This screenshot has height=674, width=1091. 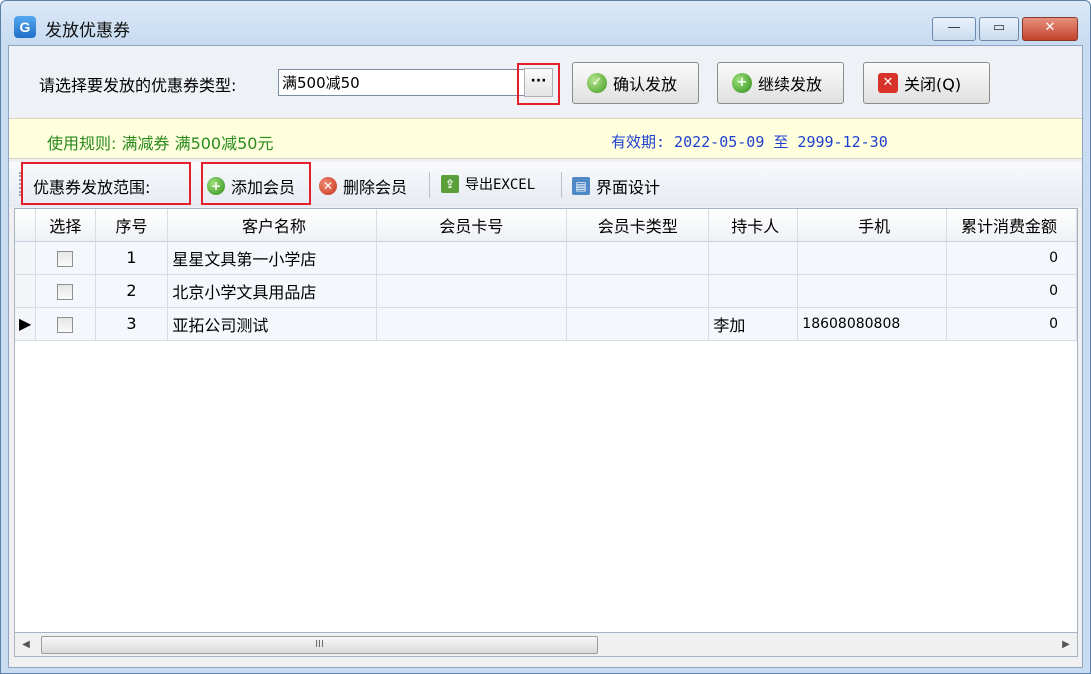 I want to click on row-customer-name: 北京小学文具用品店, so click(x=272, y=291).